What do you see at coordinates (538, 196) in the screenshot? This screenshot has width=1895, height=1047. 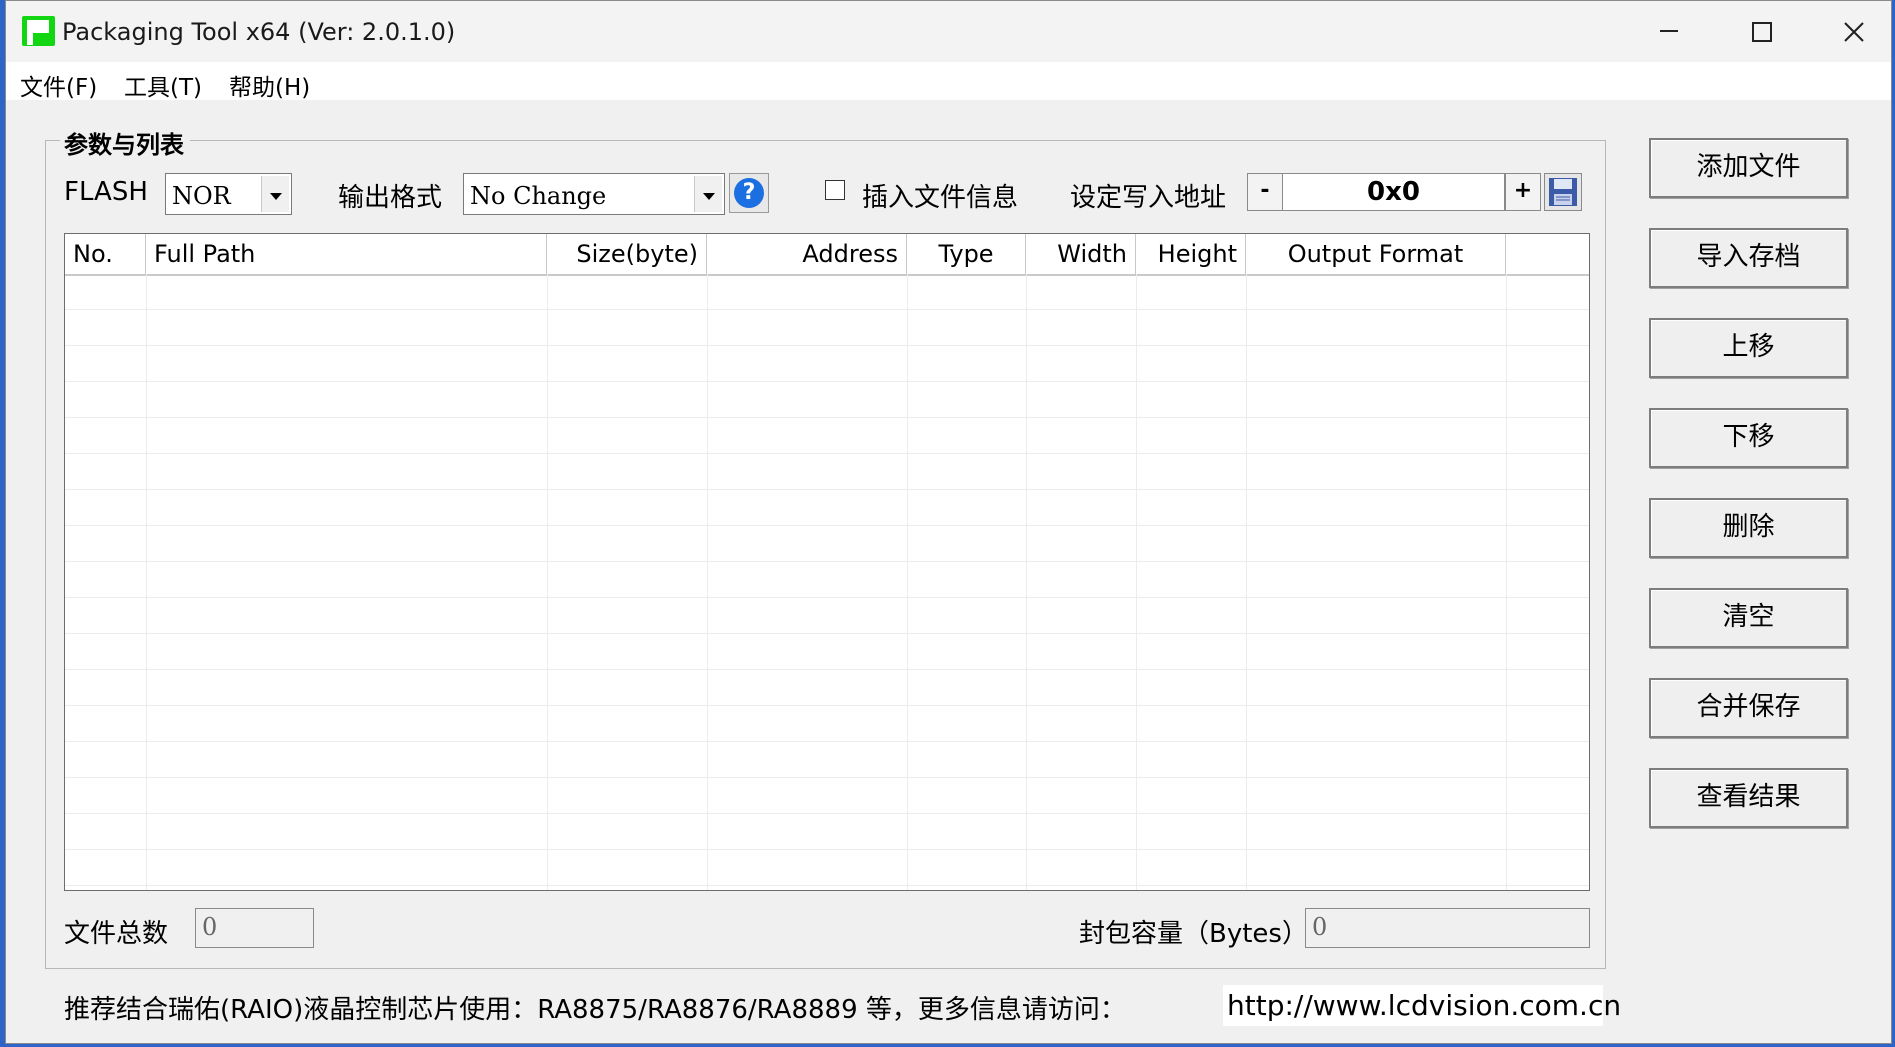 I see `output-format-value: No Change` at bounding box center [538, 196].